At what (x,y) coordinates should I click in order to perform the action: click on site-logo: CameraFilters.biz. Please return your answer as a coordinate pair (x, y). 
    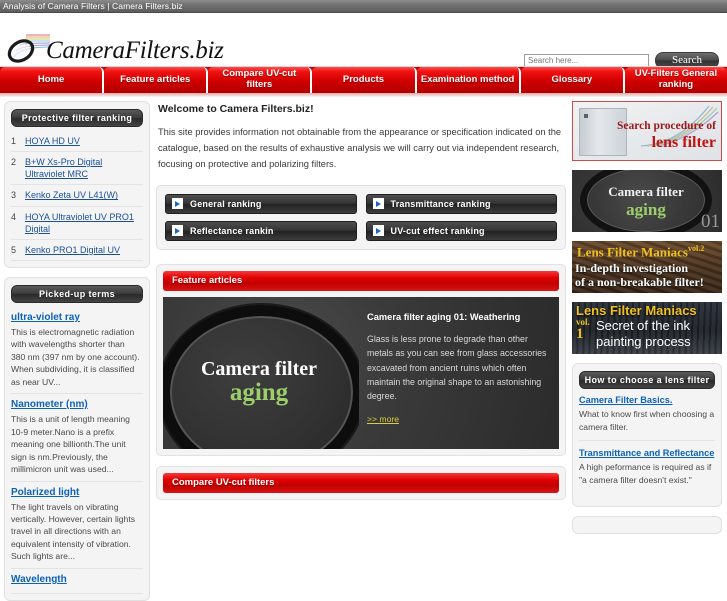
    Looking at the image, I should click on (115, 50).